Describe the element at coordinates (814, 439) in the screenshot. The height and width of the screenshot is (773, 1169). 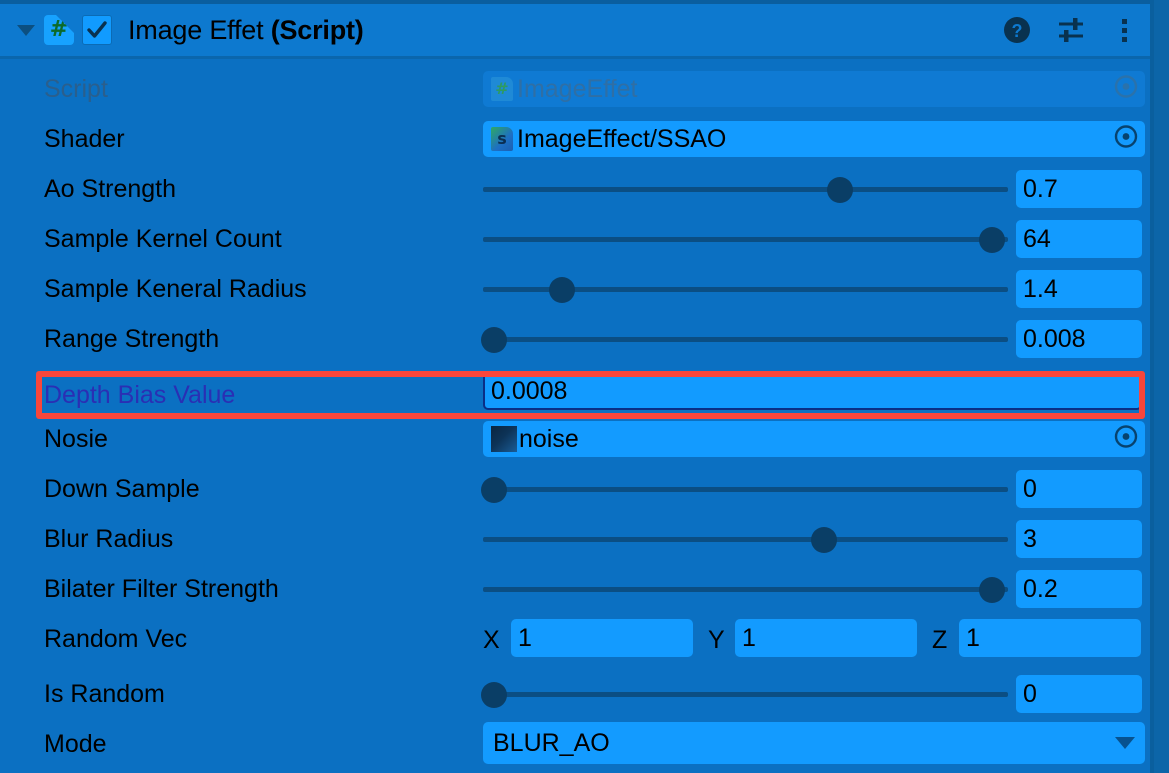
I see `nosie-object-field: noise` at that location.